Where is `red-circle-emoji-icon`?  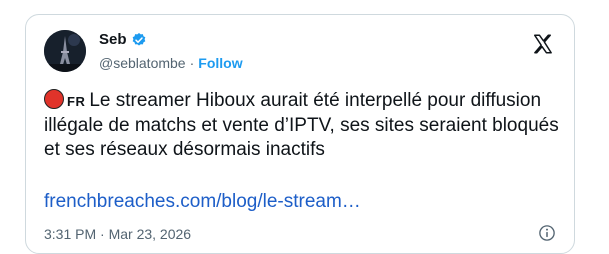
red-circle-emoji-icon is located at coordinates (54, 99).